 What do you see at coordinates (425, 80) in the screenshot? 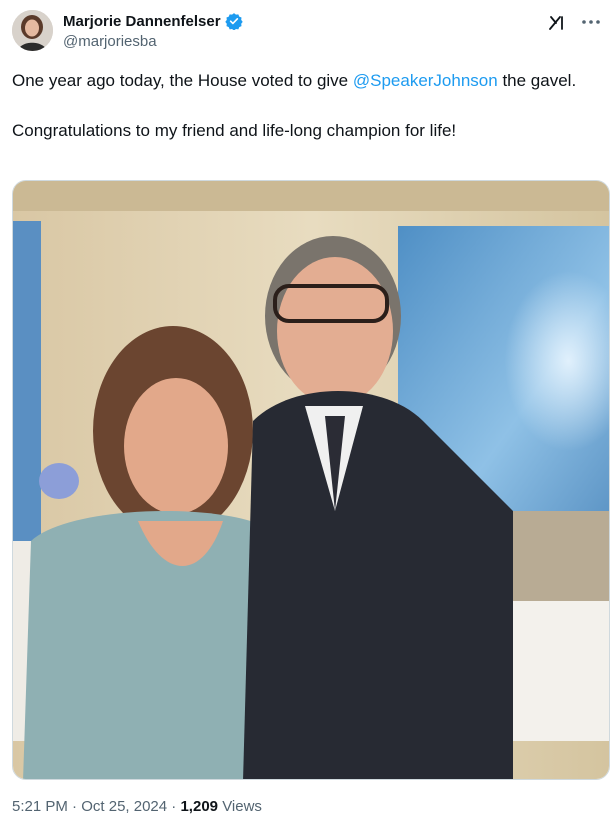
I see `mention-link: @SpeakerJohnson` at bounding box center [425, 80].